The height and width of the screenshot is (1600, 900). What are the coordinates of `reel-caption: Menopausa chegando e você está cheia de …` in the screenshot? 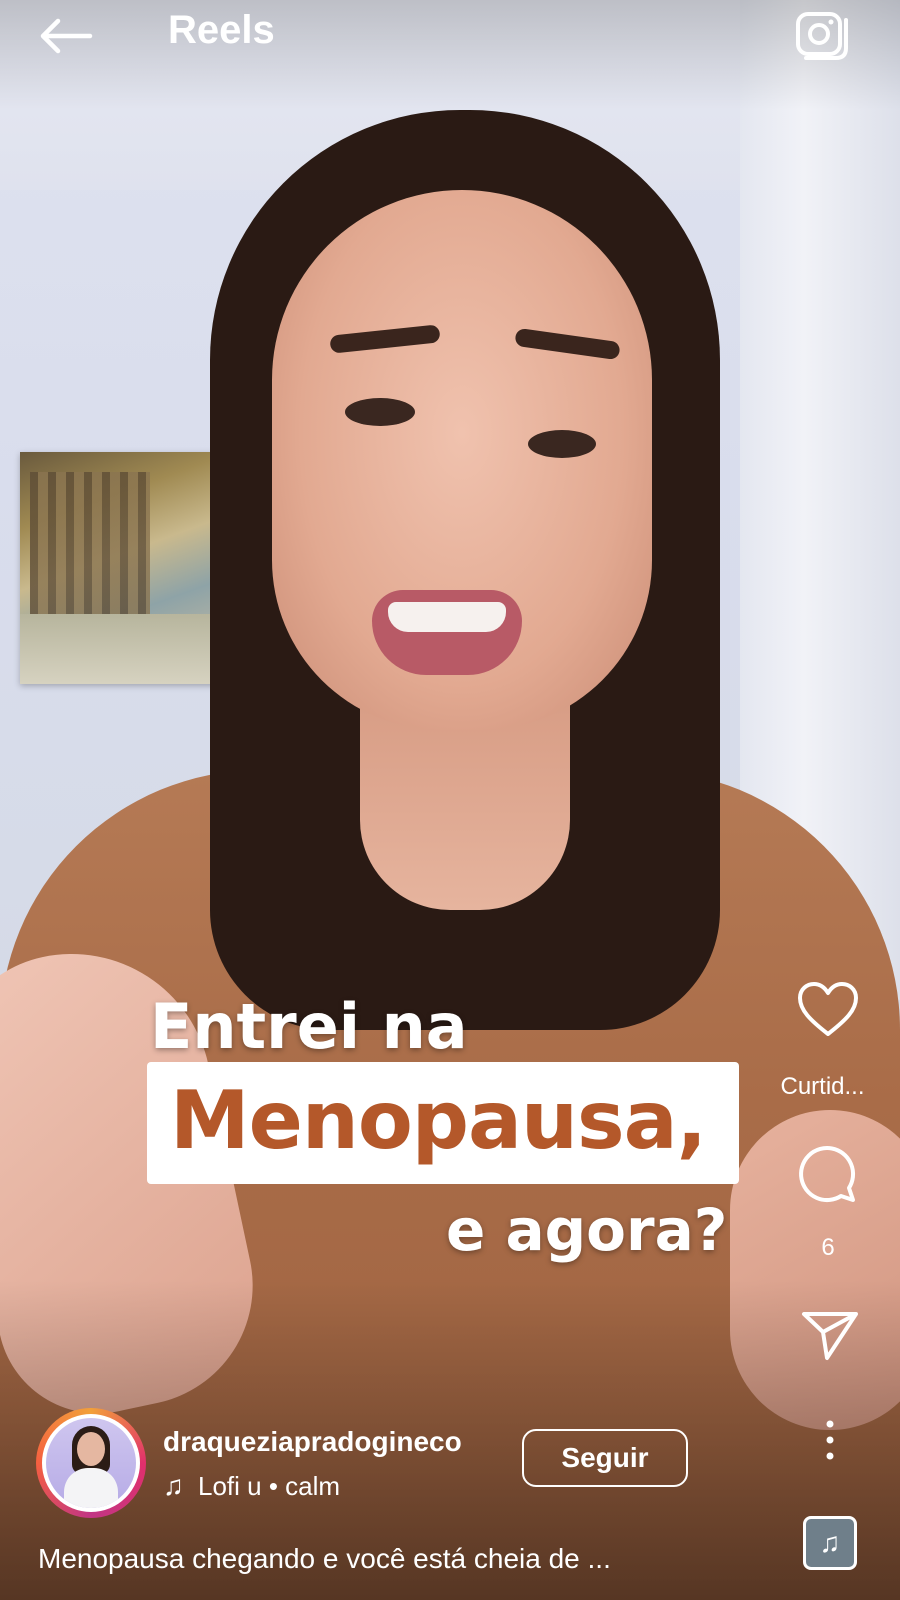 It's located at (324, 1559).